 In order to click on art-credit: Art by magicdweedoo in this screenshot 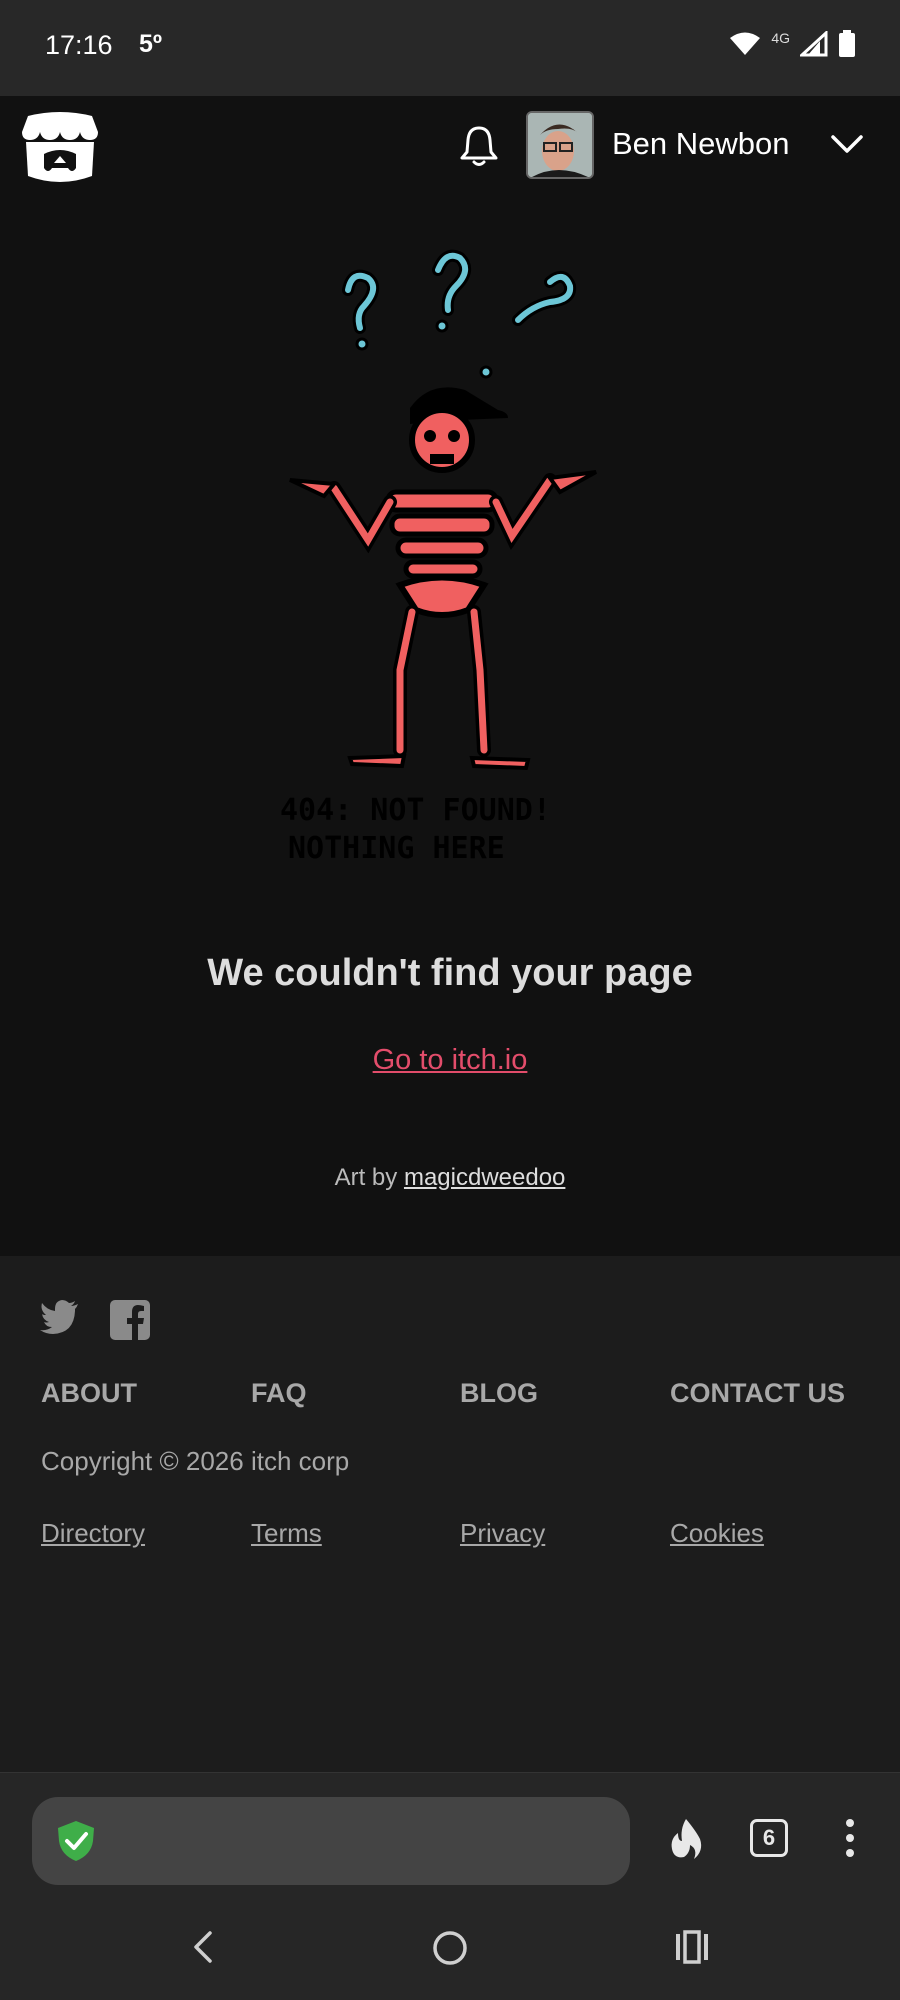, I will do `click(450, 1178)`.